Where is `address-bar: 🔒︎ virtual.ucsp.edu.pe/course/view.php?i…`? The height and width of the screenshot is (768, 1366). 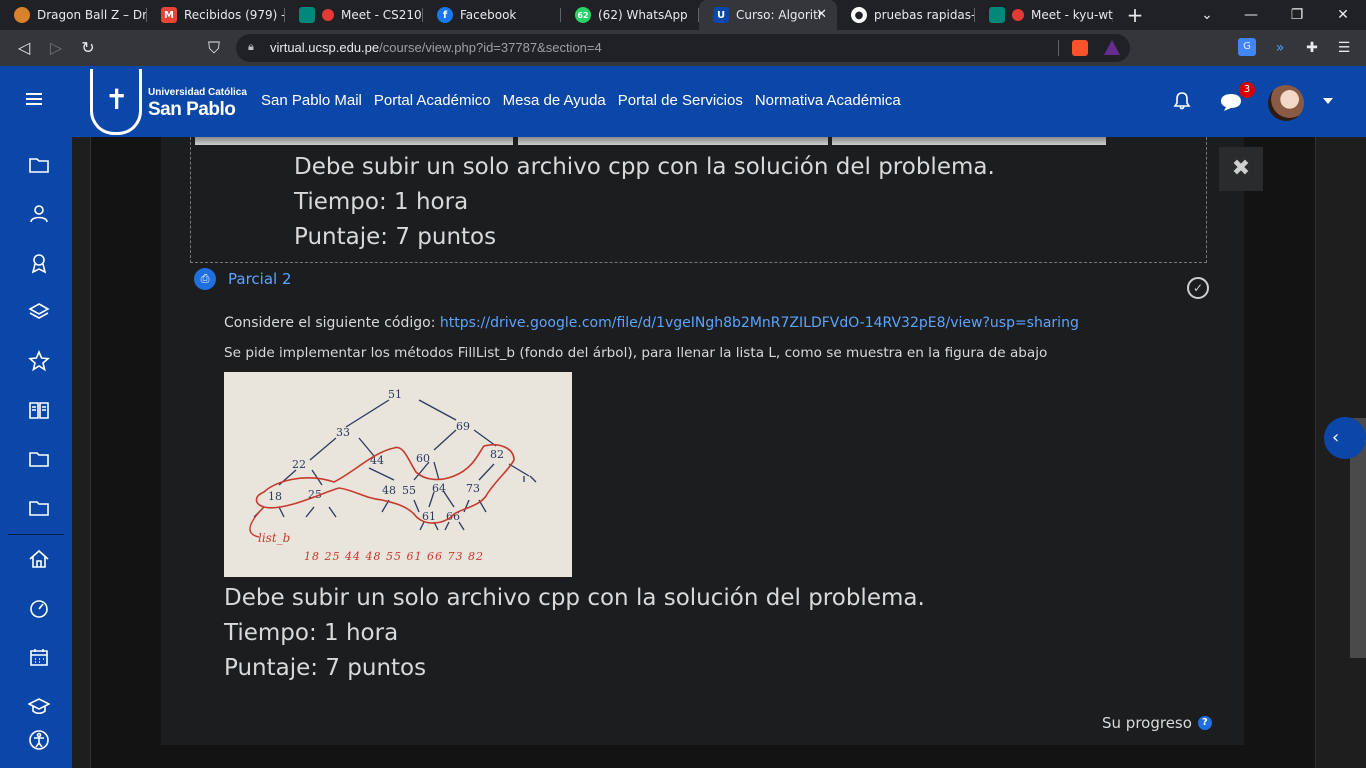
address-bar: 🔒︎ virtual.ucsp.edu.pe/course/view.php?i… is located at coordinates (683, 48).